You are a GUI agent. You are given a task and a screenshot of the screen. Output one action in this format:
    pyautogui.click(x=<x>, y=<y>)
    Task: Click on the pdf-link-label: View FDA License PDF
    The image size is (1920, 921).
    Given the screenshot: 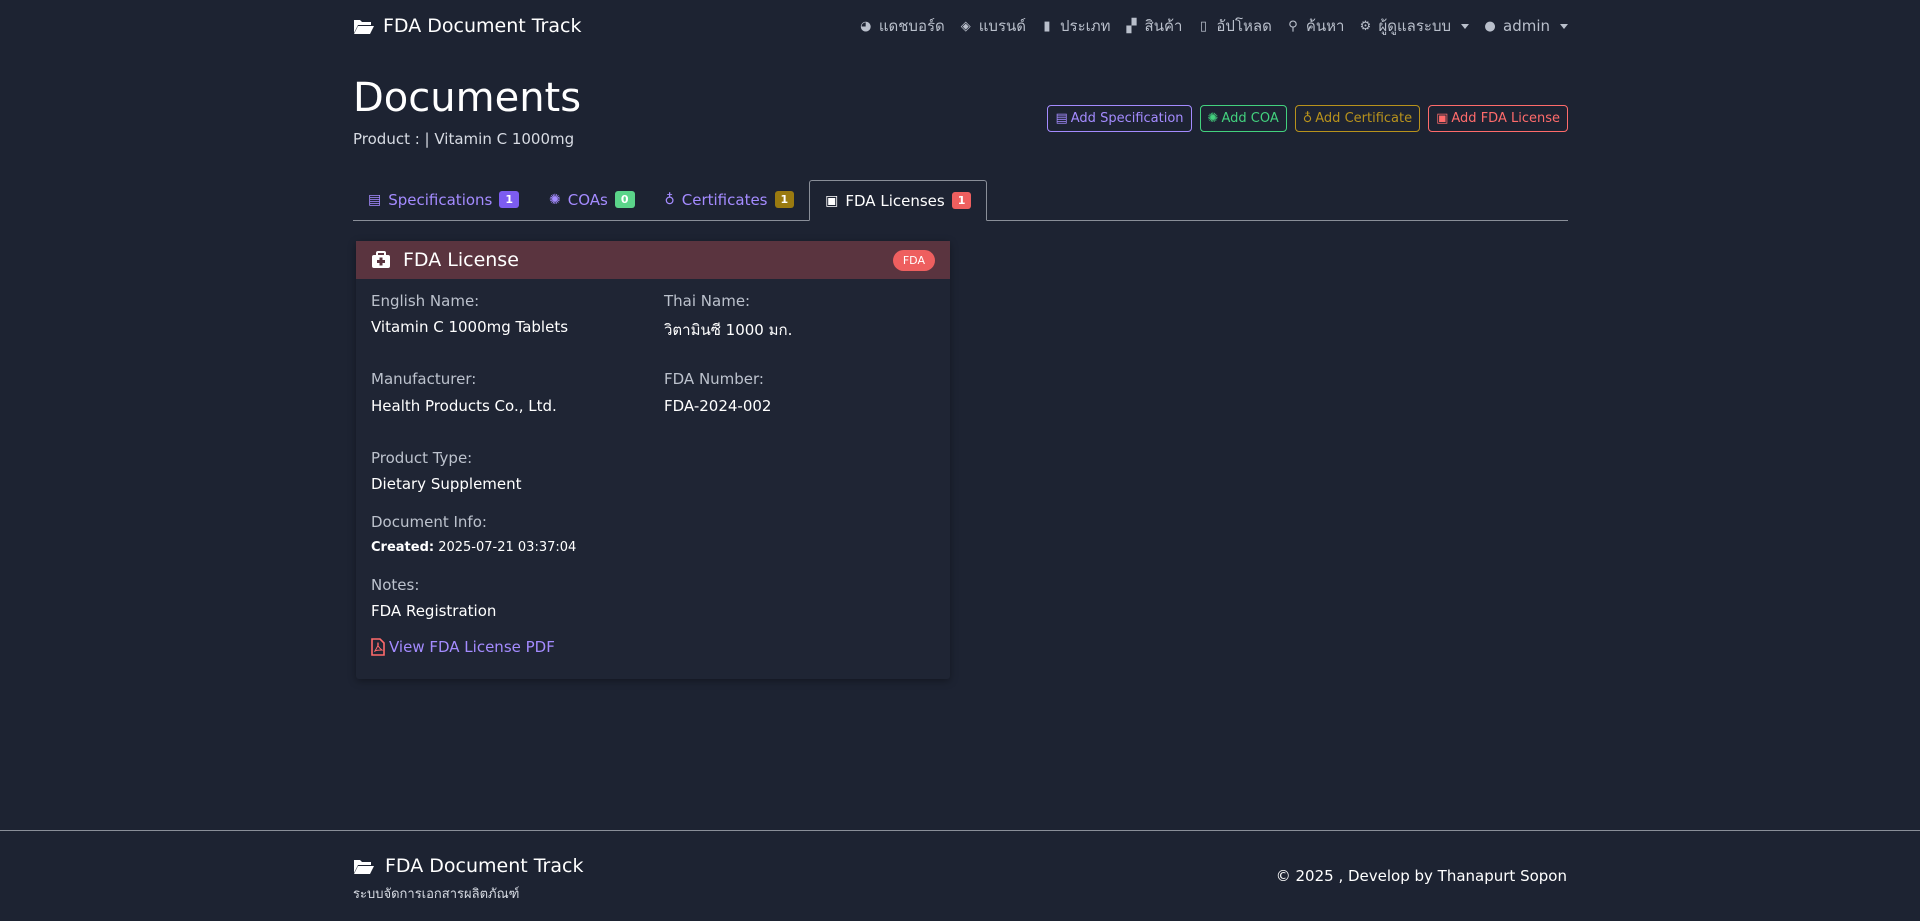 What is the action you would take?
    pyautogui.click(x=472, y=647)
    